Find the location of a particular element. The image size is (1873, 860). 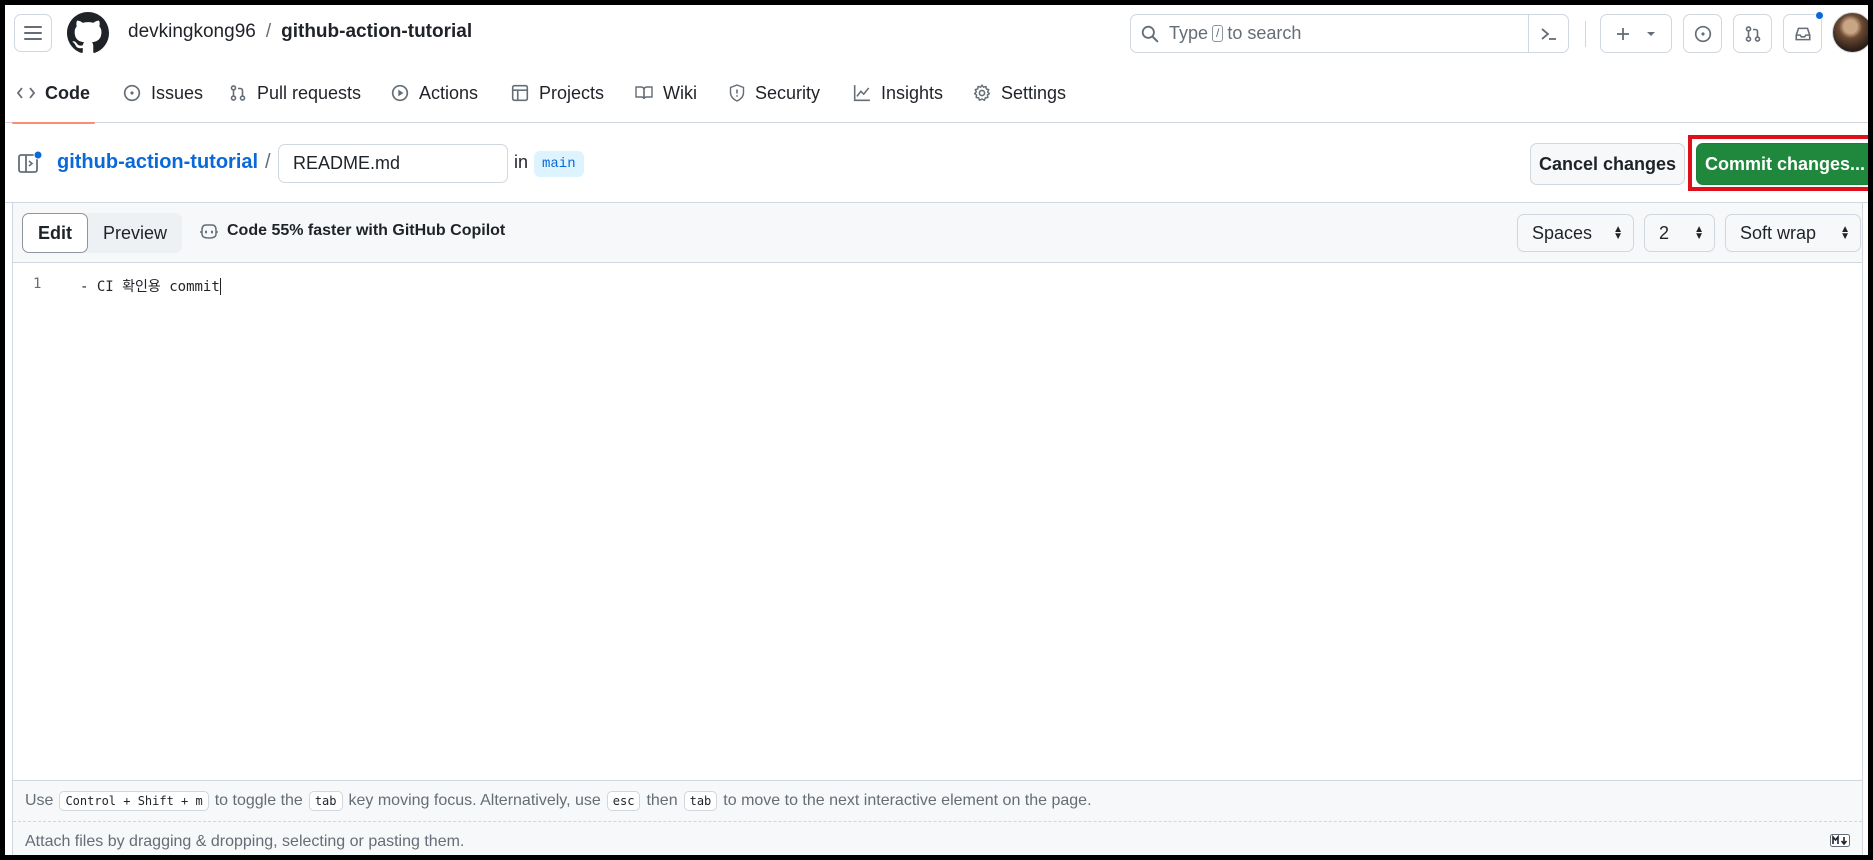

book-icon is located at coordinates (644, 93).